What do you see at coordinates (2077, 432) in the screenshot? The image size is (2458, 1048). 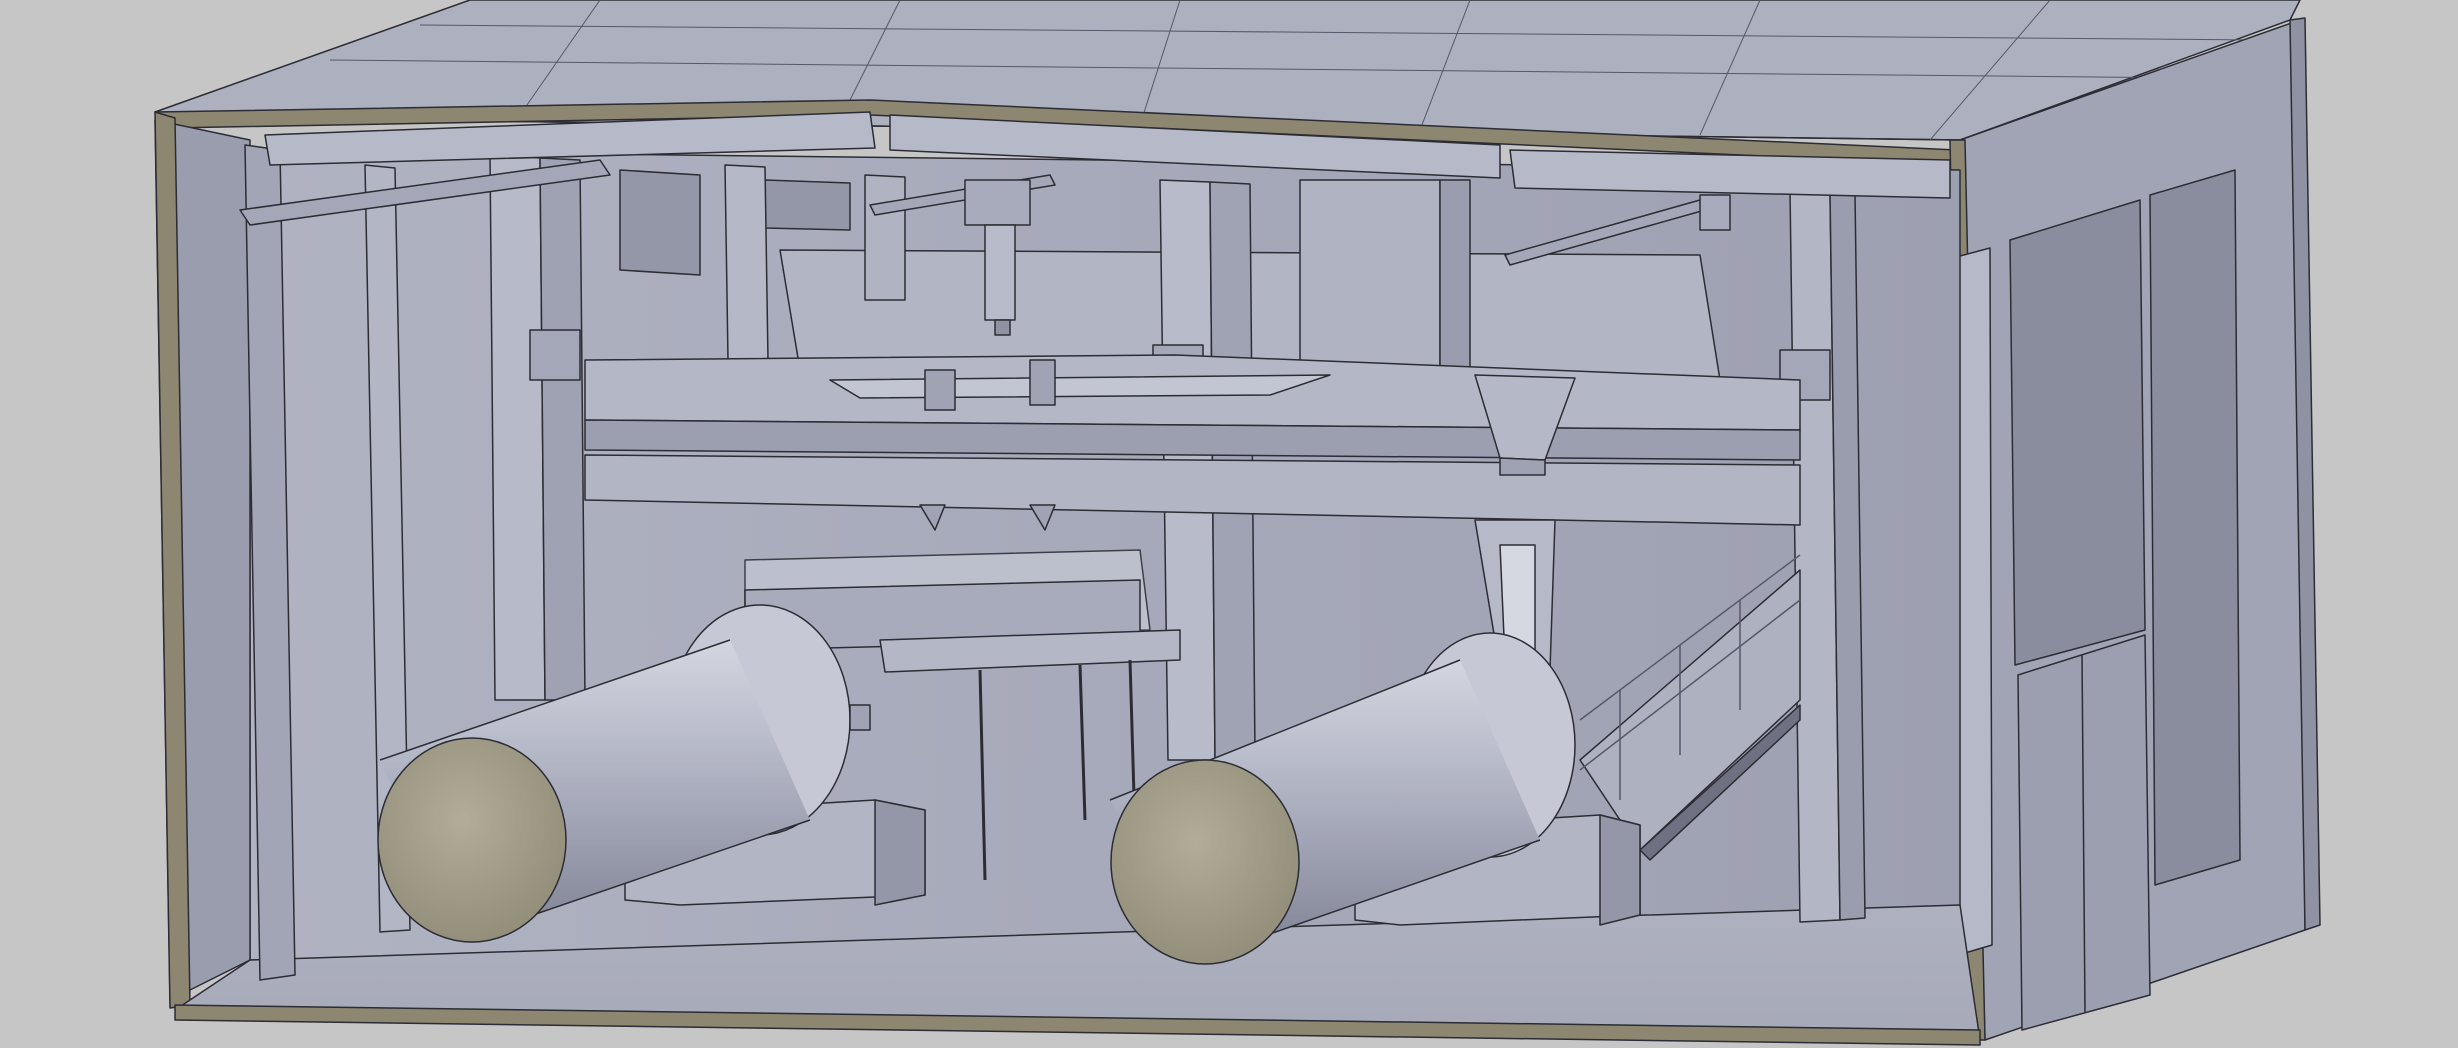 I see `window-upper` at bounding box center [2077, 432].